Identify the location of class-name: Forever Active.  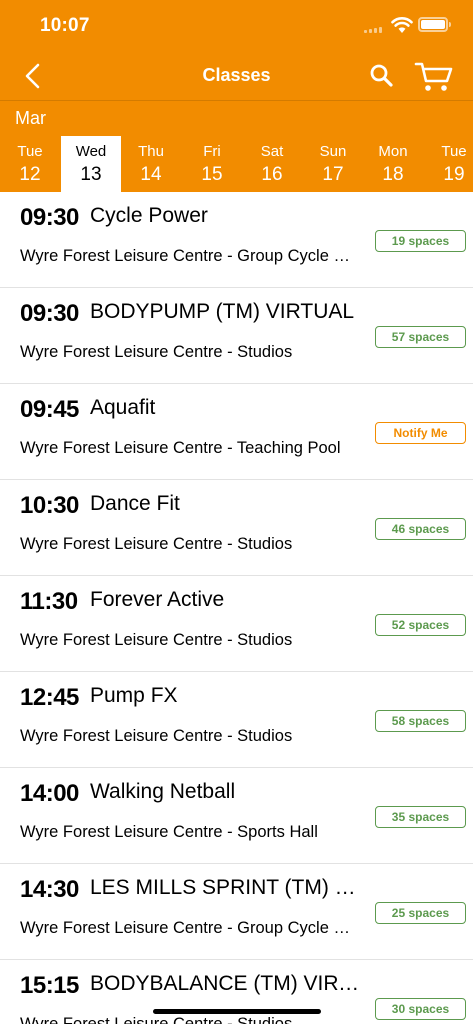
(157, 599).